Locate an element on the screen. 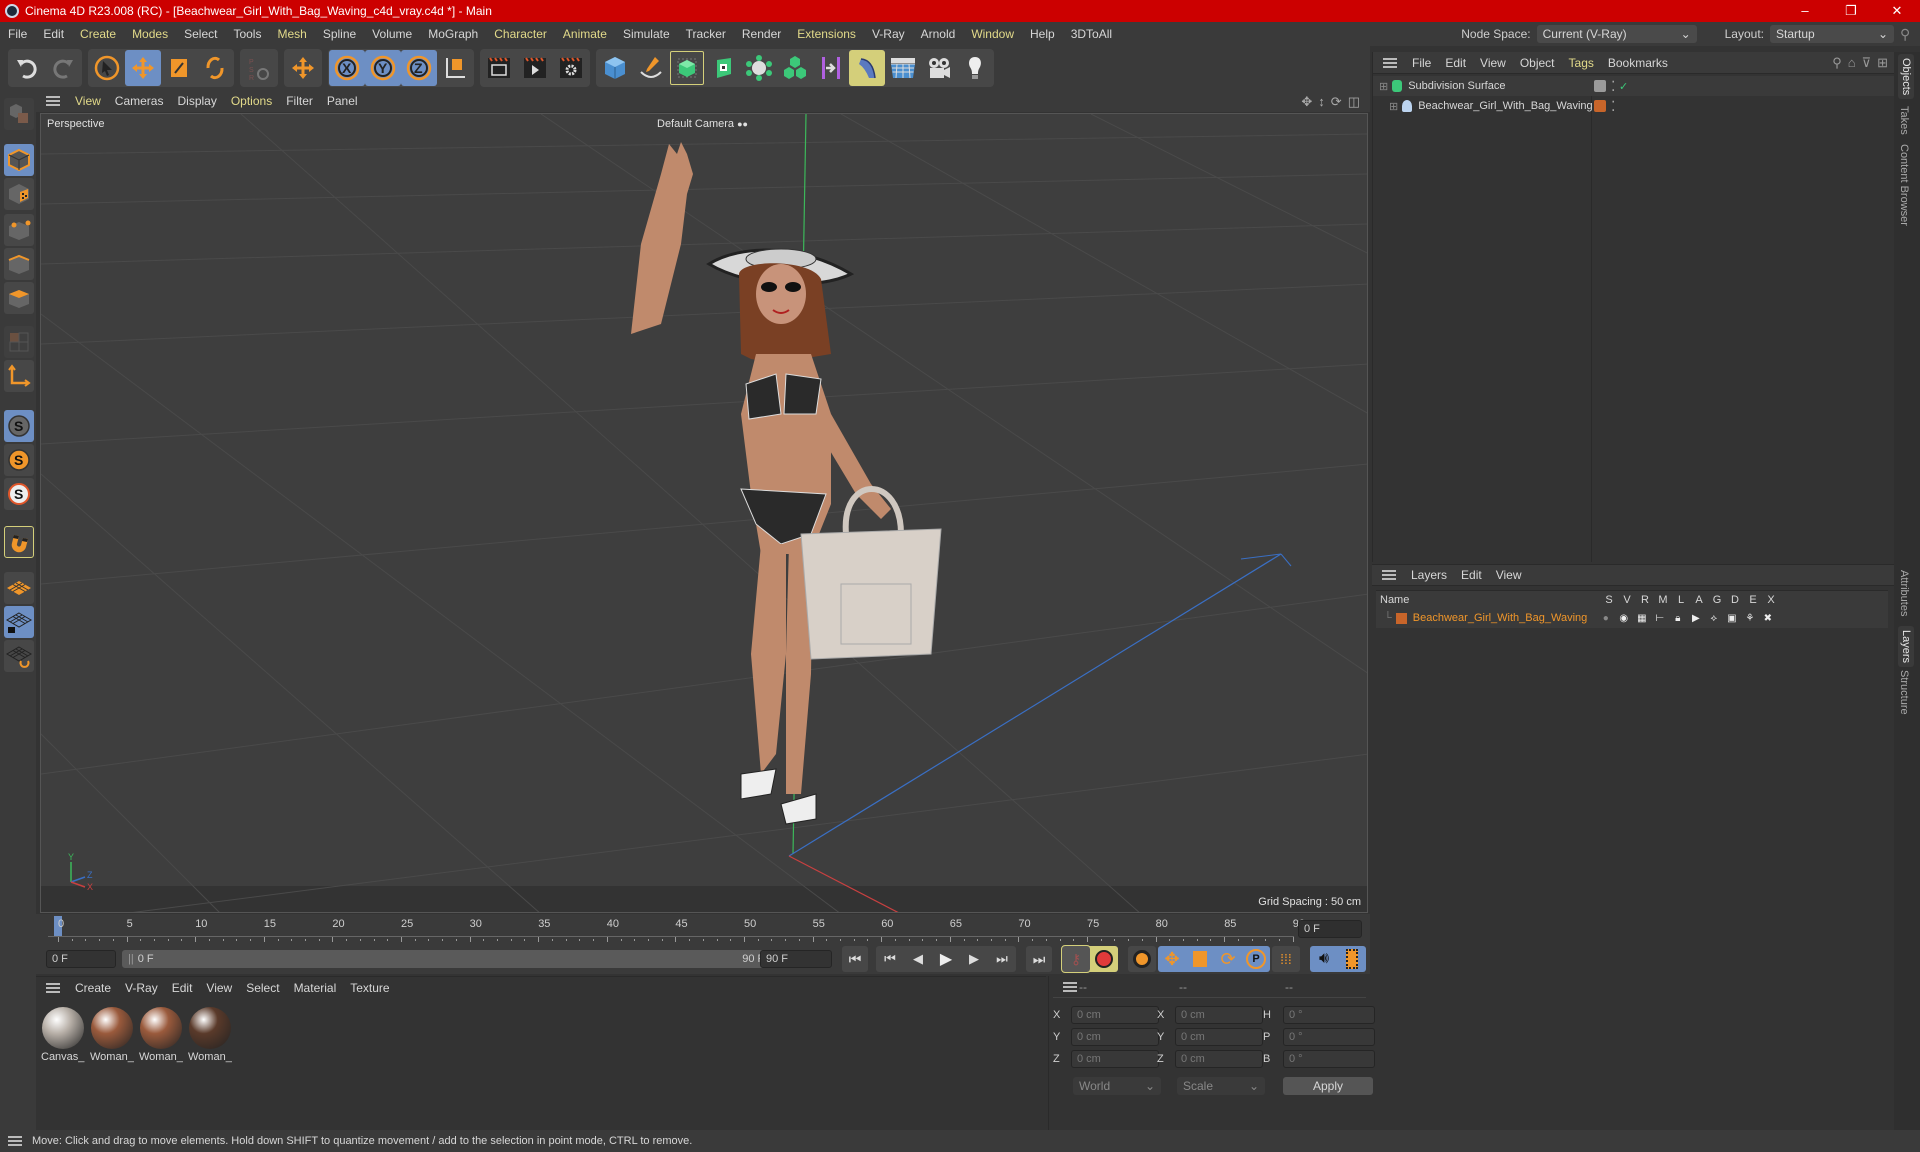  expand-icon: ⊞ is located at coordinates (1383, 86).